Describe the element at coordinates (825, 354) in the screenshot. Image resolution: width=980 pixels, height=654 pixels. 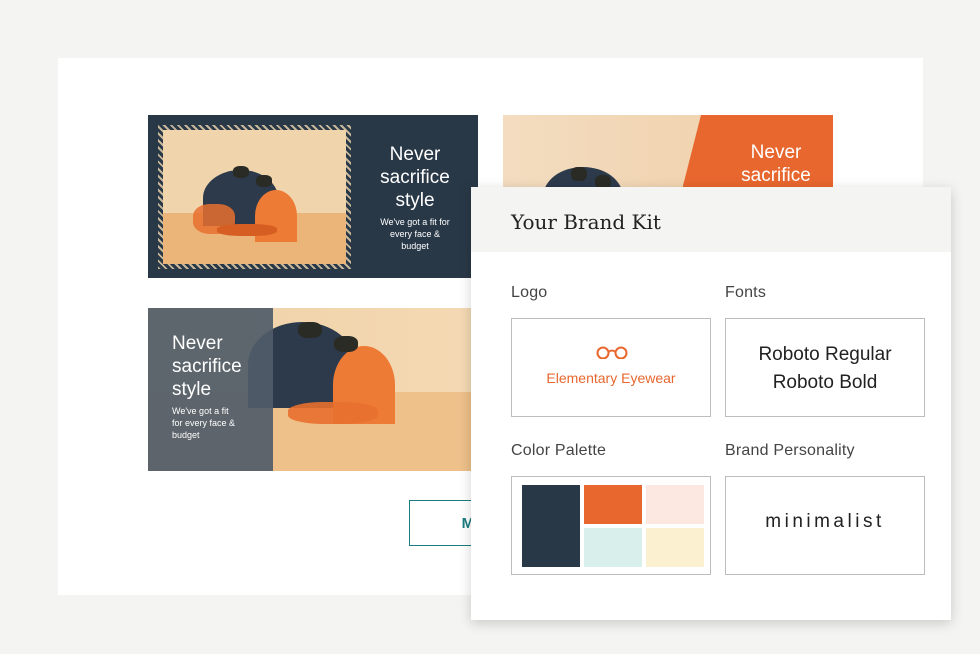
I see `font-regular: Roboto Regular` at that location.